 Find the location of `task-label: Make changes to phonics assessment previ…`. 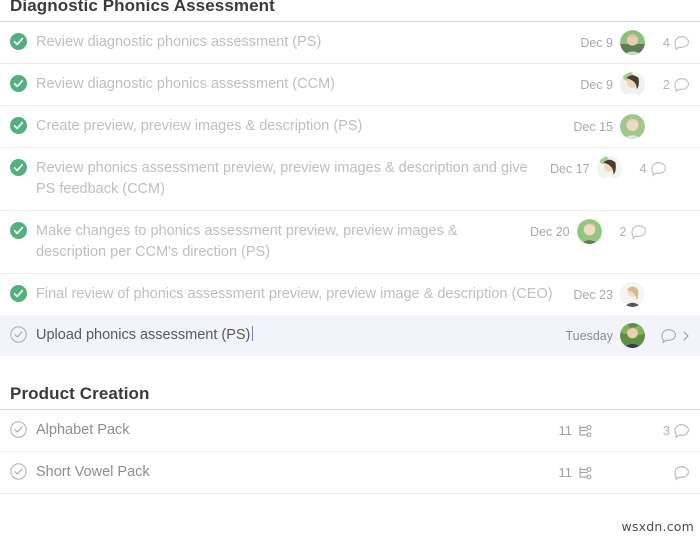

task-label: Make changes to phonics assessment previ… is located at coordinates (247, 241).